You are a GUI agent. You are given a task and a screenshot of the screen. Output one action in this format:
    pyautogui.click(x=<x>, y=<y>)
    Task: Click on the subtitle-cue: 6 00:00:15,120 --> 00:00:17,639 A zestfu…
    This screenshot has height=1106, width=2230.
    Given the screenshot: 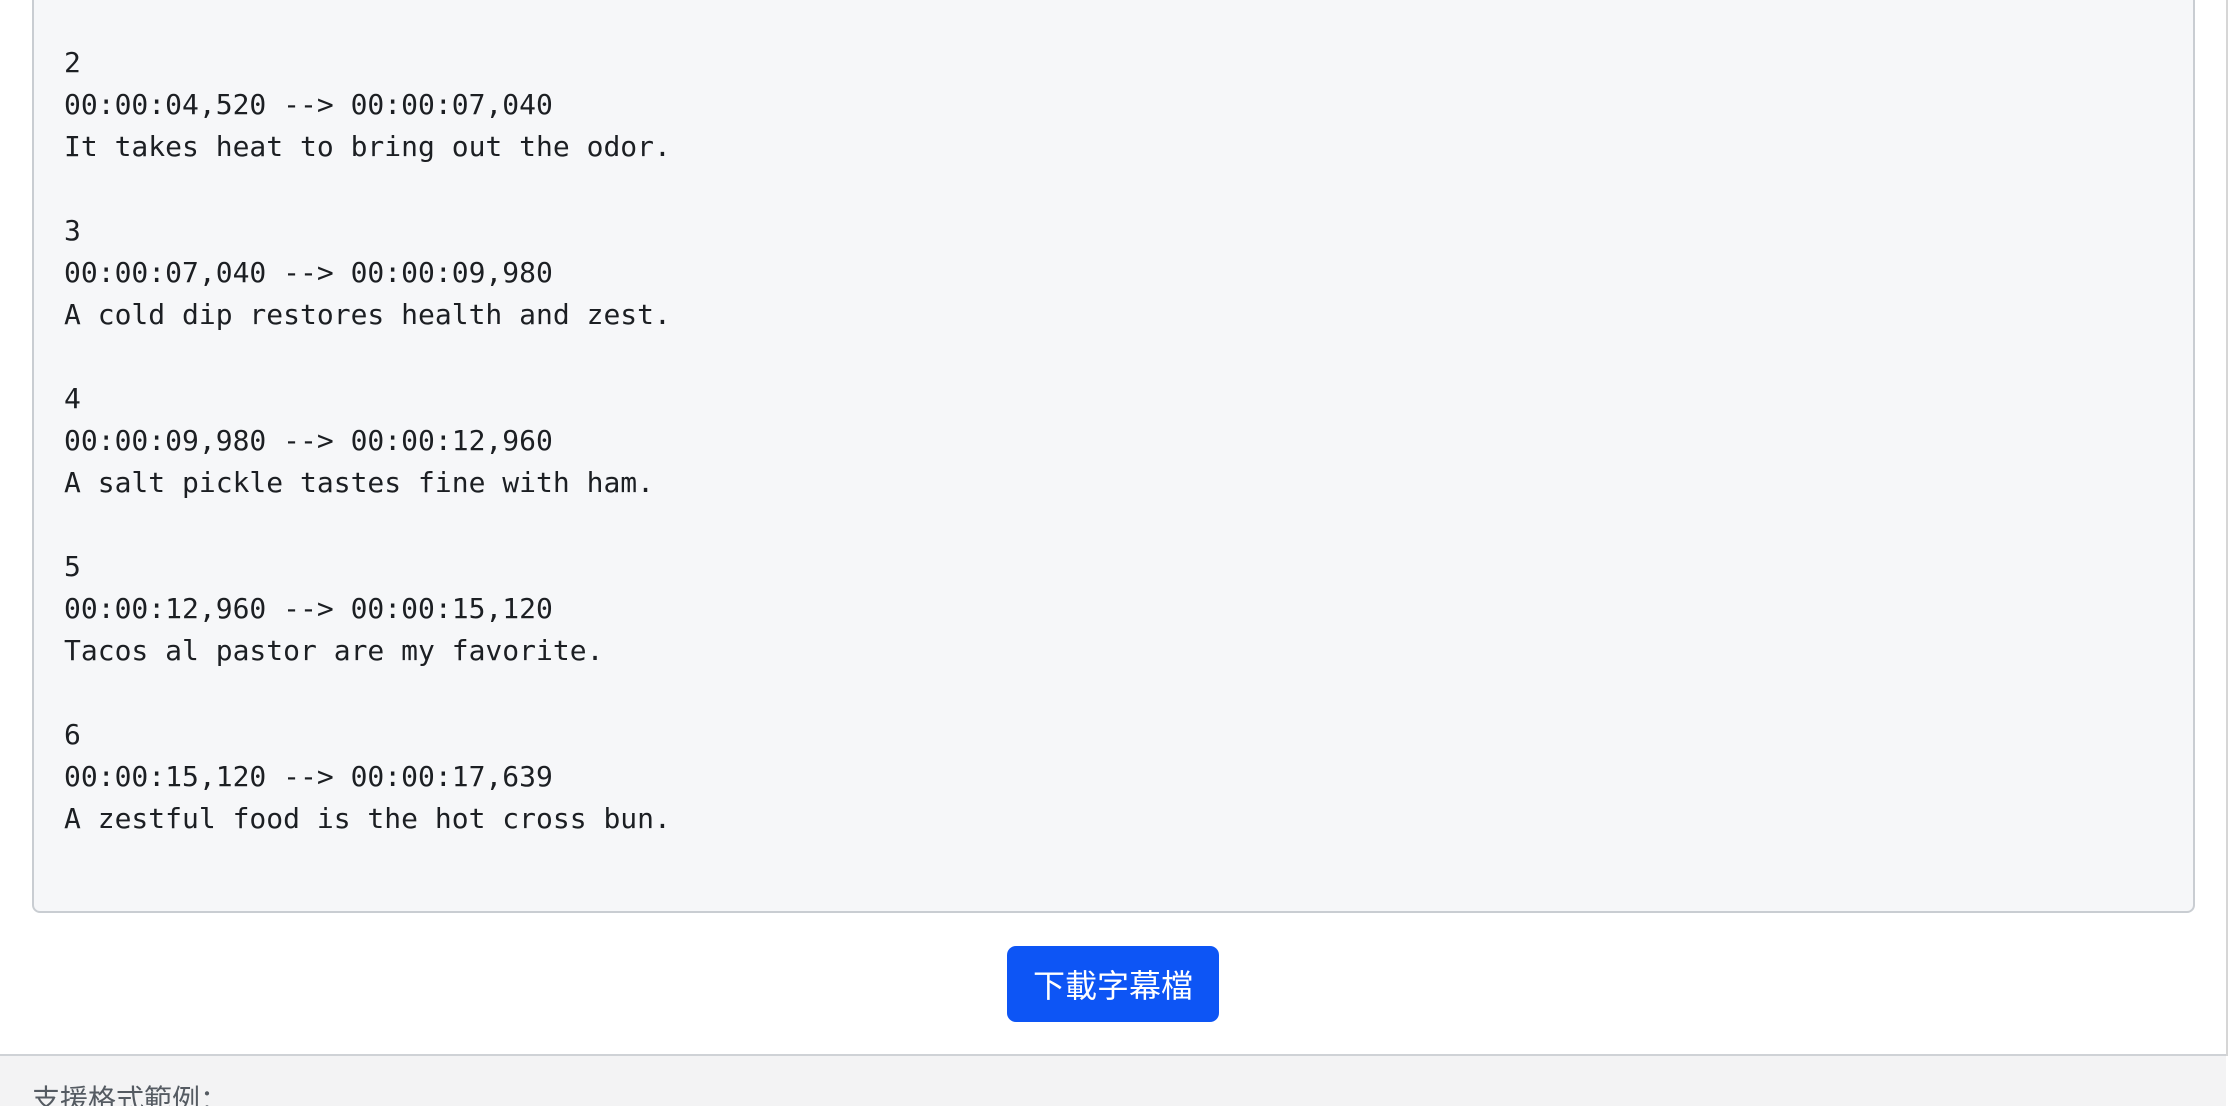 What is the action you would take?
    pyautogui.click(x=1128, y=777)
    